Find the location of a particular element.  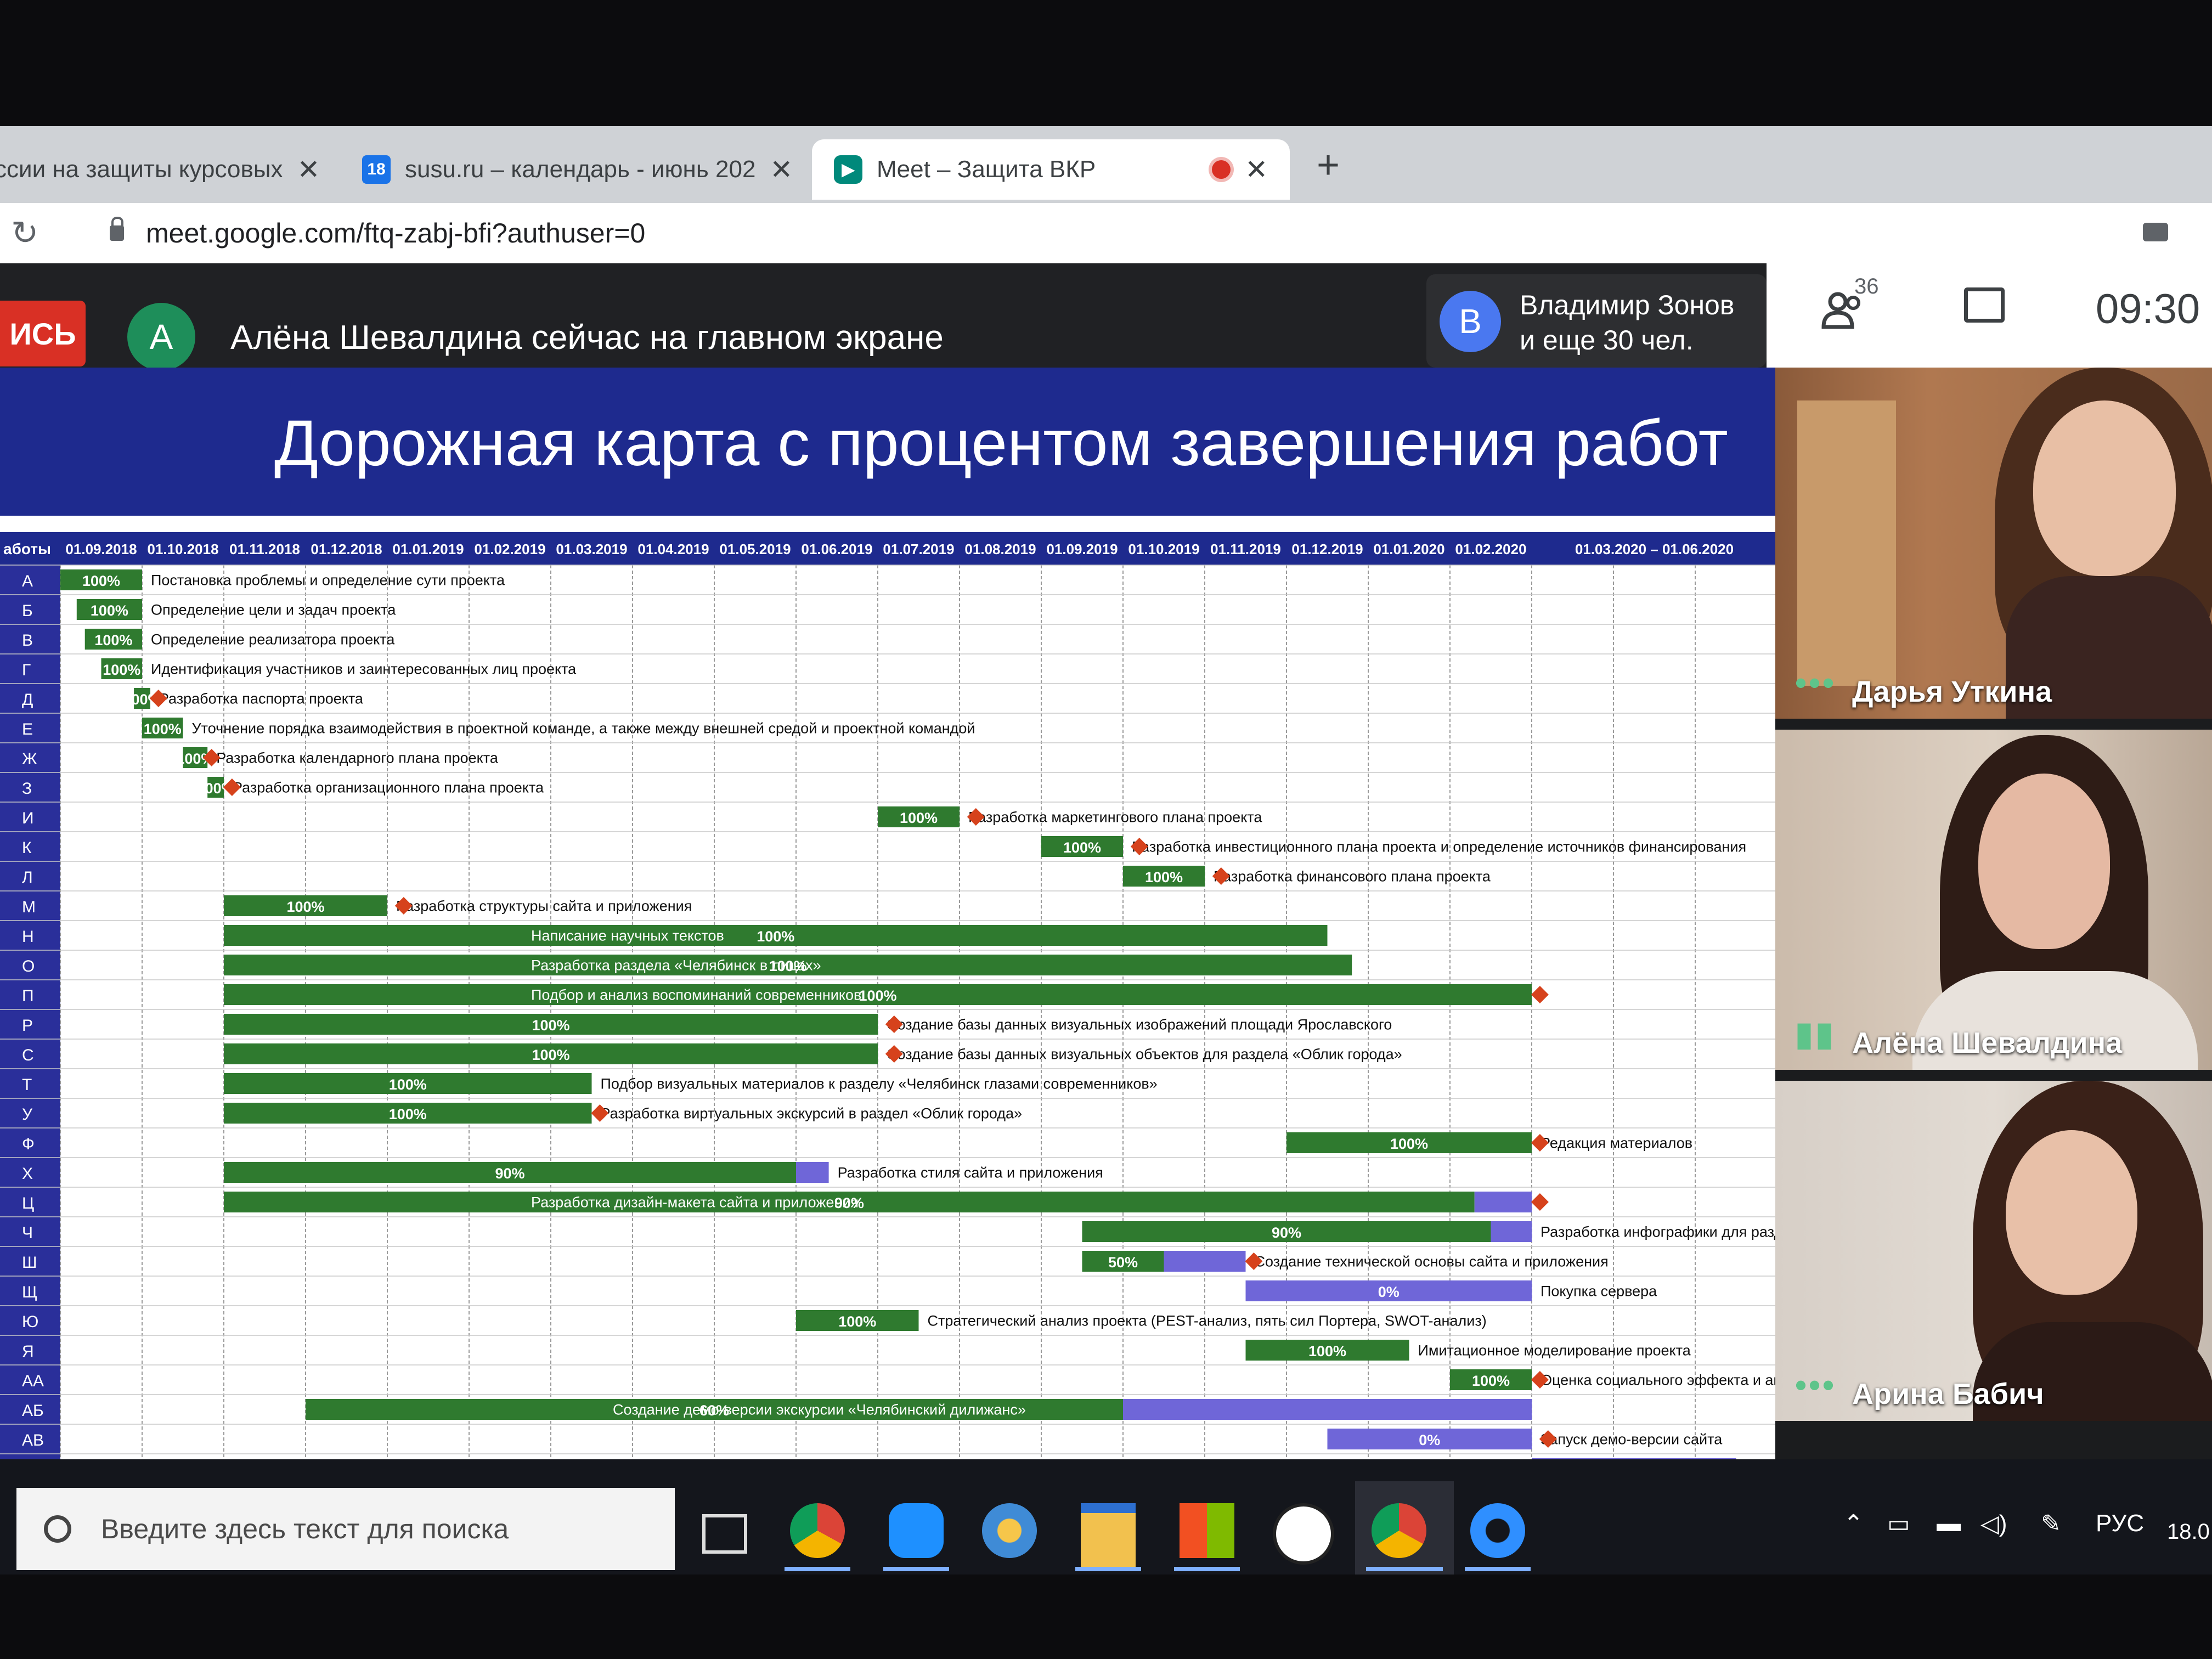

gantt-row-code: О is located at coordinates (29, 966).